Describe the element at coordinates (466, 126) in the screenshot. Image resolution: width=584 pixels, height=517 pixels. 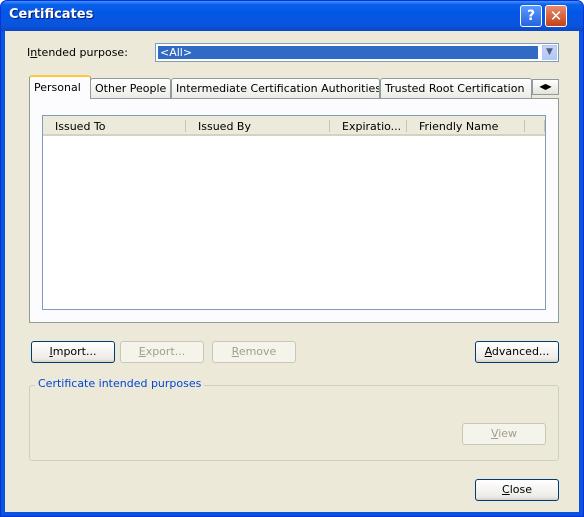
I see `column-friendly-name: Friendly Name` at that location.